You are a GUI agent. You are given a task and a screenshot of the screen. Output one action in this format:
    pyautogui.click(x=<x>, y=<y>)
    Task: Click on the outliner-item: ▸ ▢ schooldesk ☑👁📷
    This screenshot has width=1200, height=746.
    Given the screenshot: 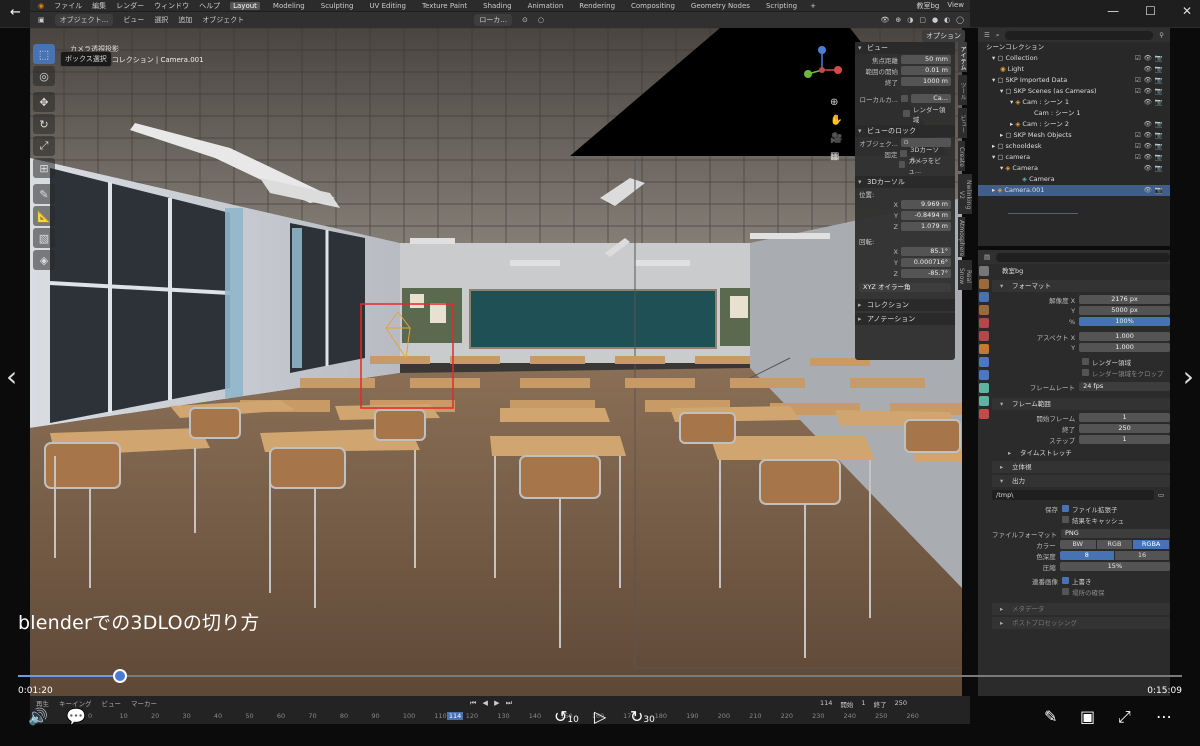 What is the action you would take?
    pyautogui.click(x=1074, y=146)
    